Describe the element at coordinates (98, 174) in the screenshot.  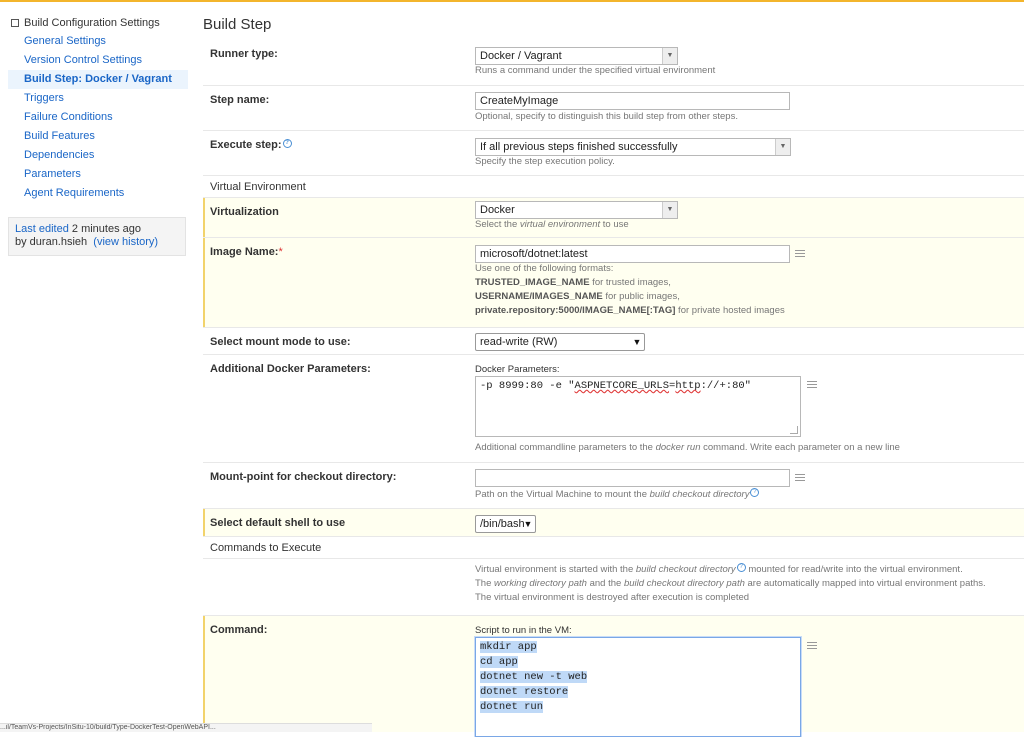
I see `sidebar-item-parameters: Parameters` at that location.